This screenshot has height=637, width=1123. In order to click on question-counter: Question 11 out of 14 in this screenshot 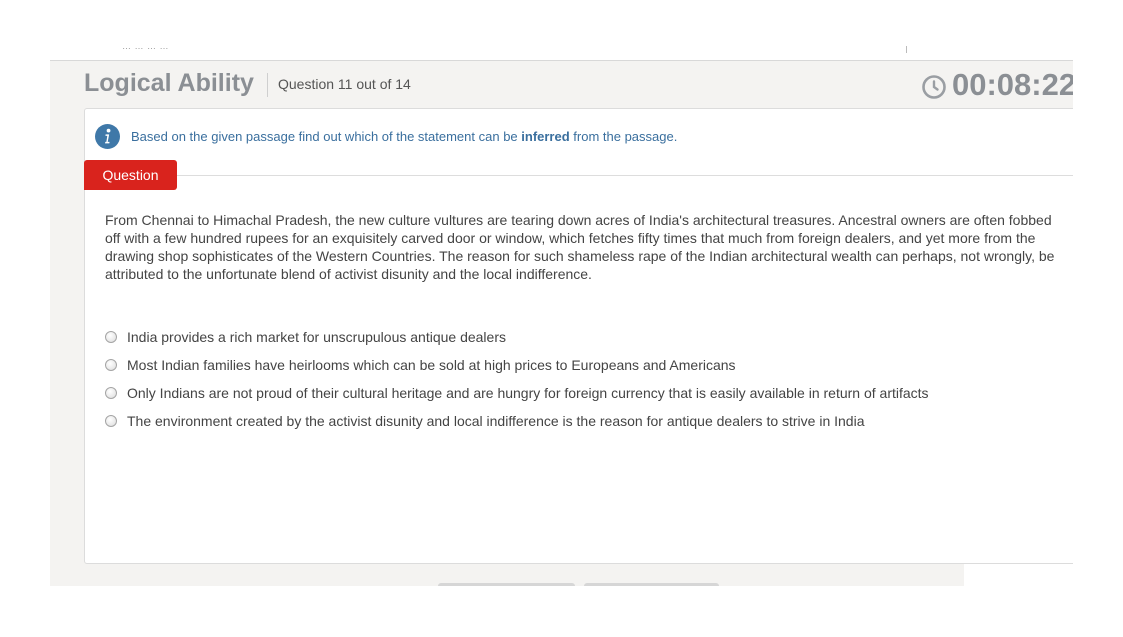, I will do `click(344, 84)`.